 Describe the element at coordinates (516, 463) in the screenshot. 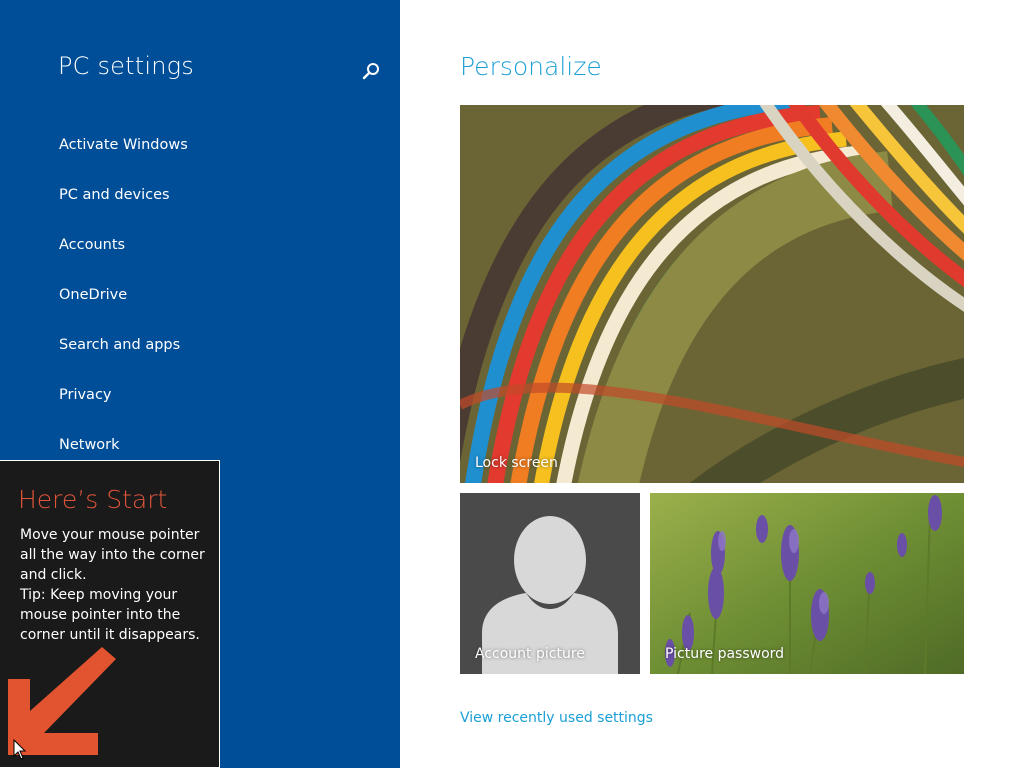

I see `lock-screen-label: Lock screen` at that location.